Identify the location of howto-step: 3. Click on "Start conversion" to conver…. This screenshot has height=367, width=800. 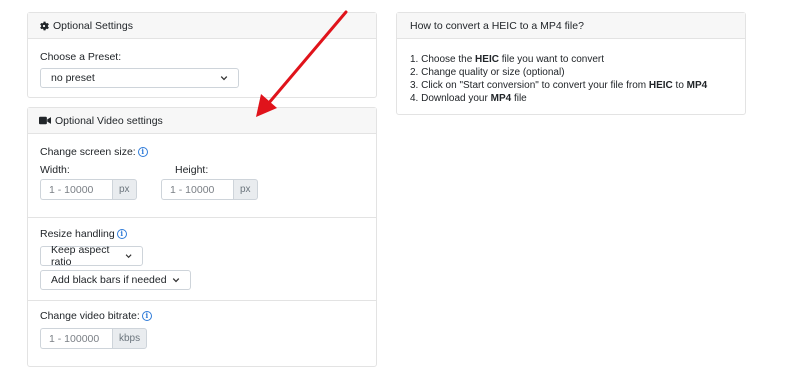
(558, 85).